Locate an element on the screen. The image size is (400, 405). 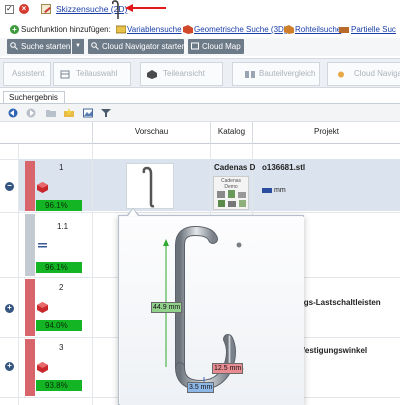
geometric-search-link: Geometrische Suche (3D) is located at coordinates (240, 29).